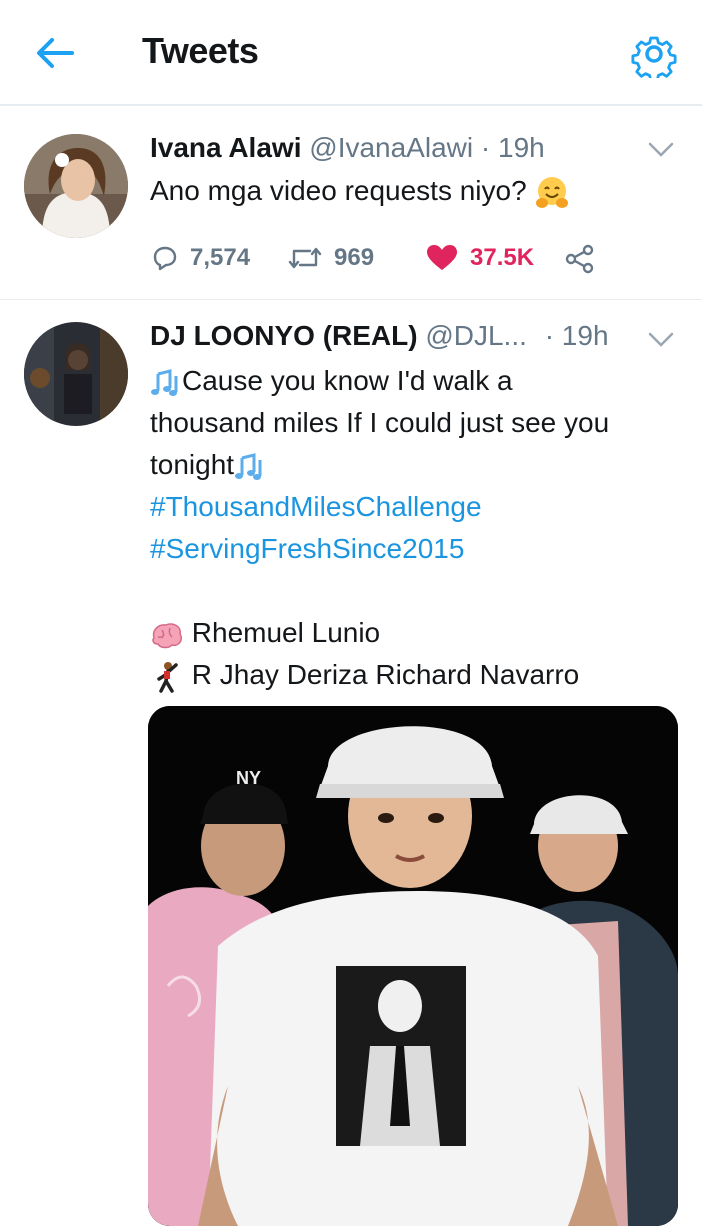 The height and width of the screenshot is (1226, 702). What do you see at coordinates (552, 192) in the screenshot?
I see `hugging-face-emoji` at bounding box center [552, 192].